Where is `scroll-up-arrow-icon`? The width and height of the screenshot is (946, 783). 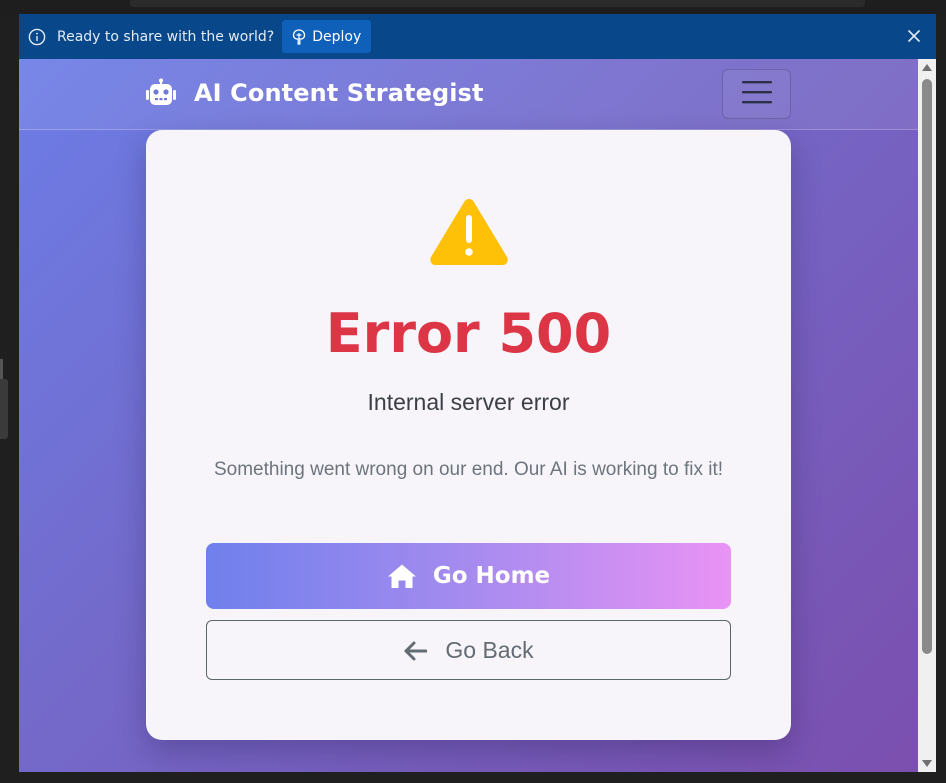 scroll-up-arrow-icon is located at coordinates (927, 67).